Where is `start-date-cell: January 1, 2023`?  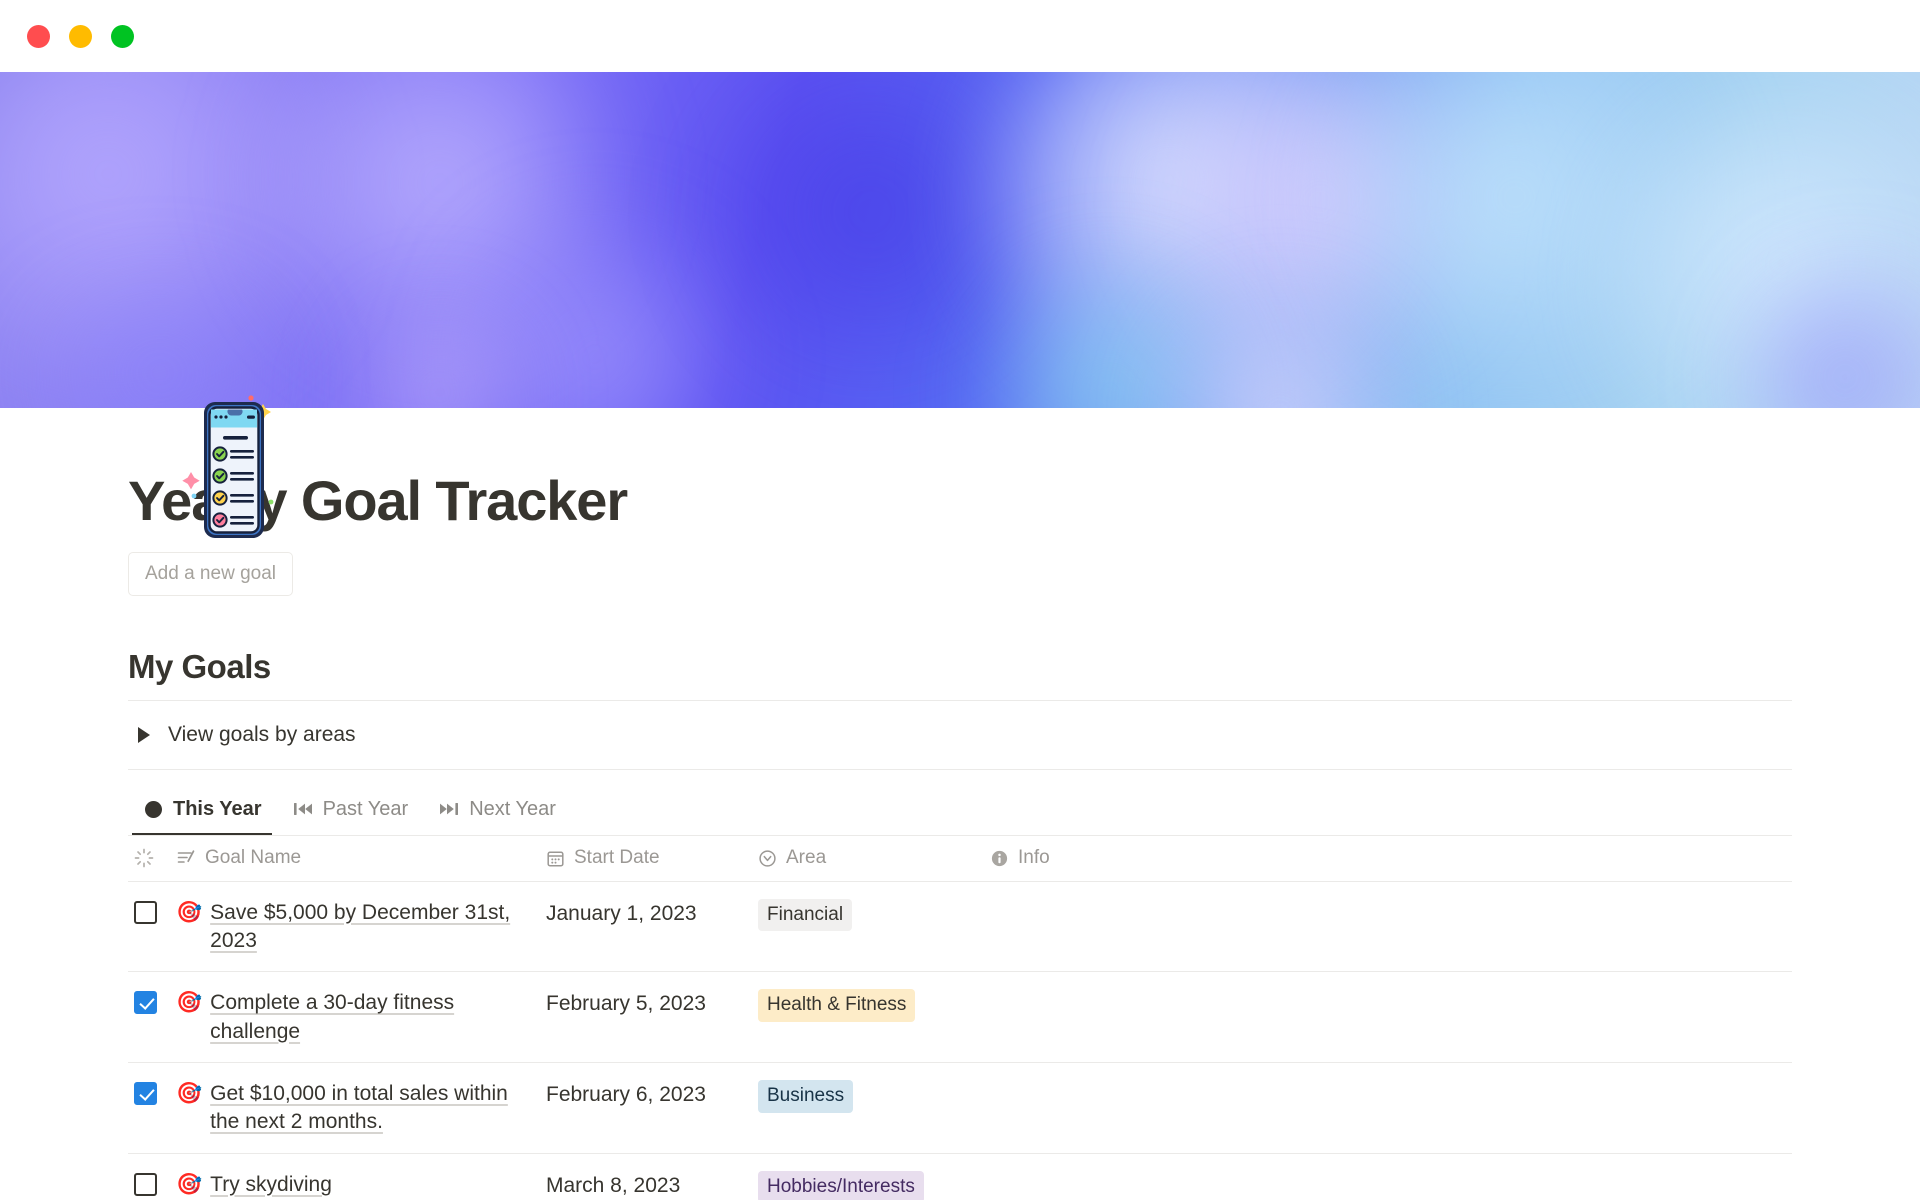
start-date-cell: January 1, 2023 is located at coordinates (652, 913).